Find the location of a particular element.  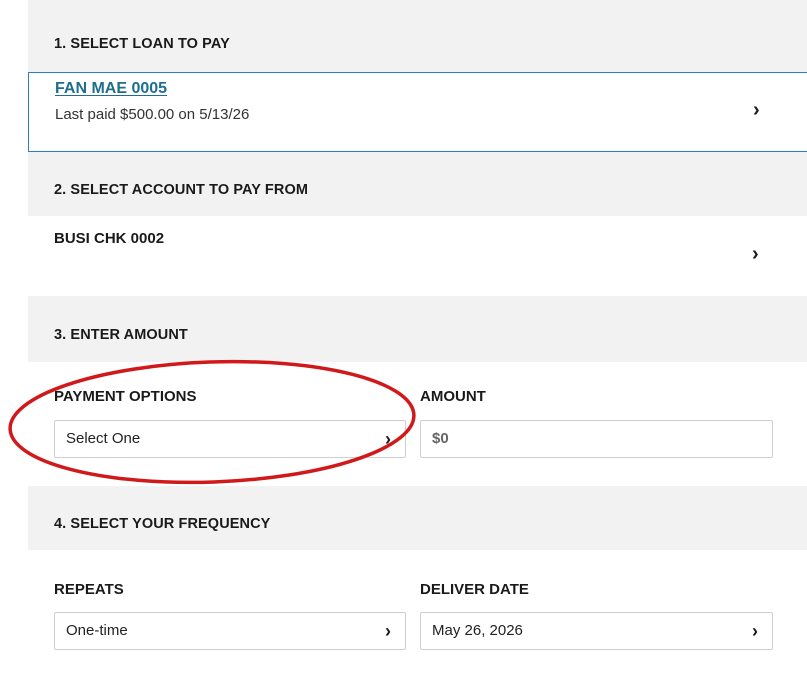

account-card: BUSI CHK 0002 › is located at coordinates (417, 256).